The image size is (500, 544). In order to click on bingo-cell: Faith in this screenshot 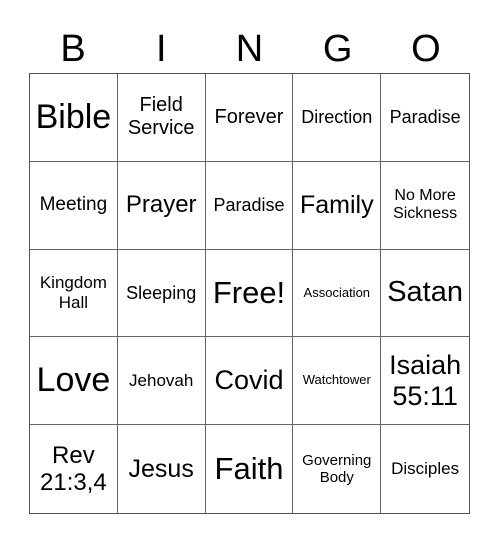, I will do `click(250, 469)`.